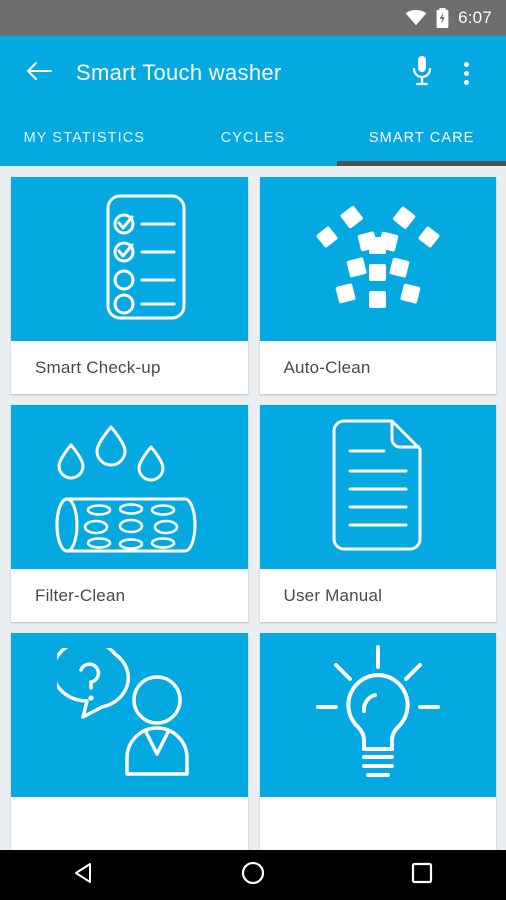 Image resolution: width=506 pixels, height=900 pixels. What do you see at coordinates (421, 138) in the screenshot?
I see `tab-smart-care: SMART CARE` at bounding box center [421, 138].